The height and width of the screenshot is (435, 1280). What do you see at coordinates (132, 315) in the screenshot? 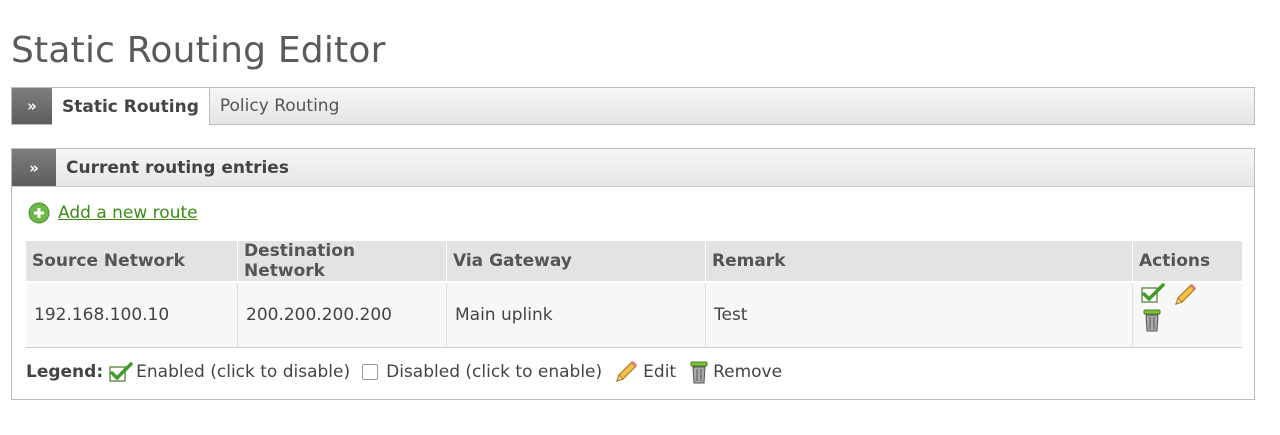
I see `cell-source-network: 192.168.100.10` at bounding box center [132, 315].